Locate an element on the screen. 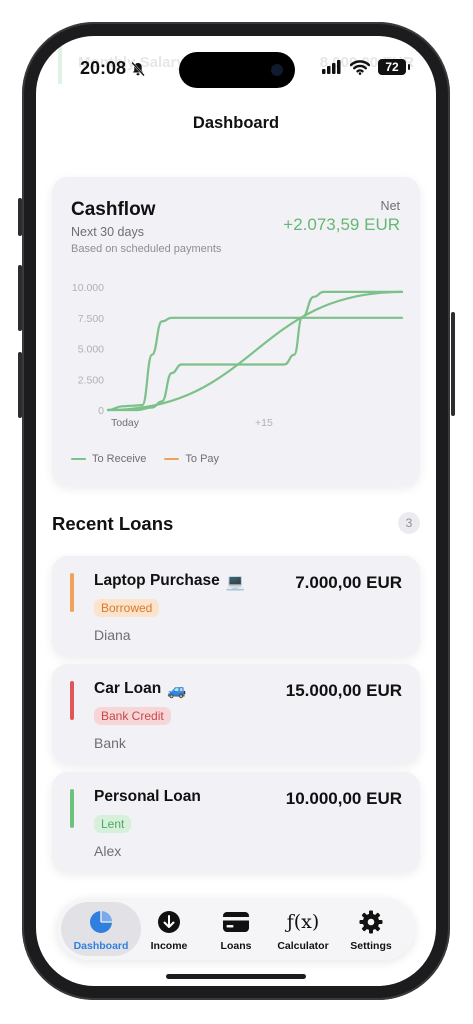 This screenshot has height=1024, width=473. page-title: Dashboard is located at coordinates (236, 123).